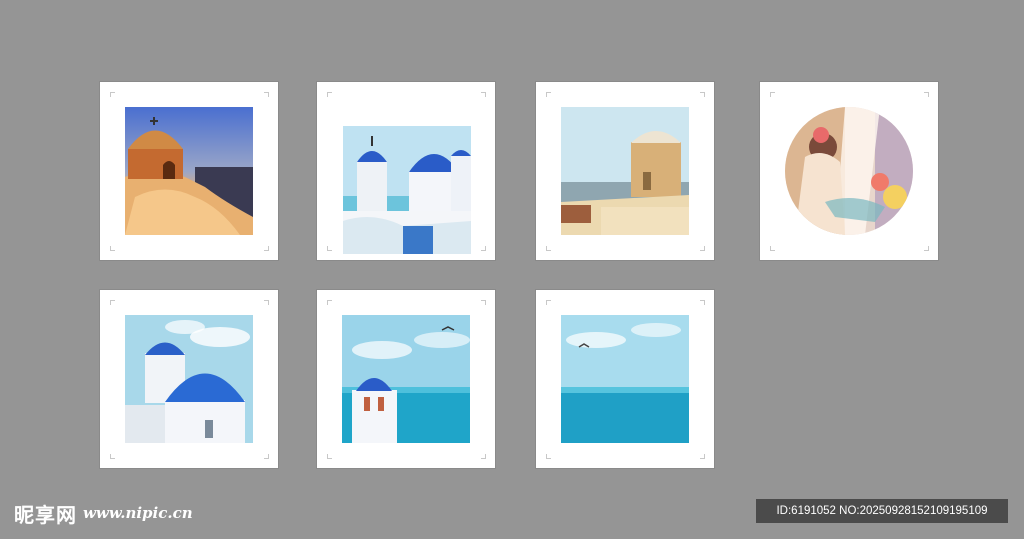 This screenshot has height=539, width=1024. I want to click on site-url: www.nipic.cn, so click(138, 513).